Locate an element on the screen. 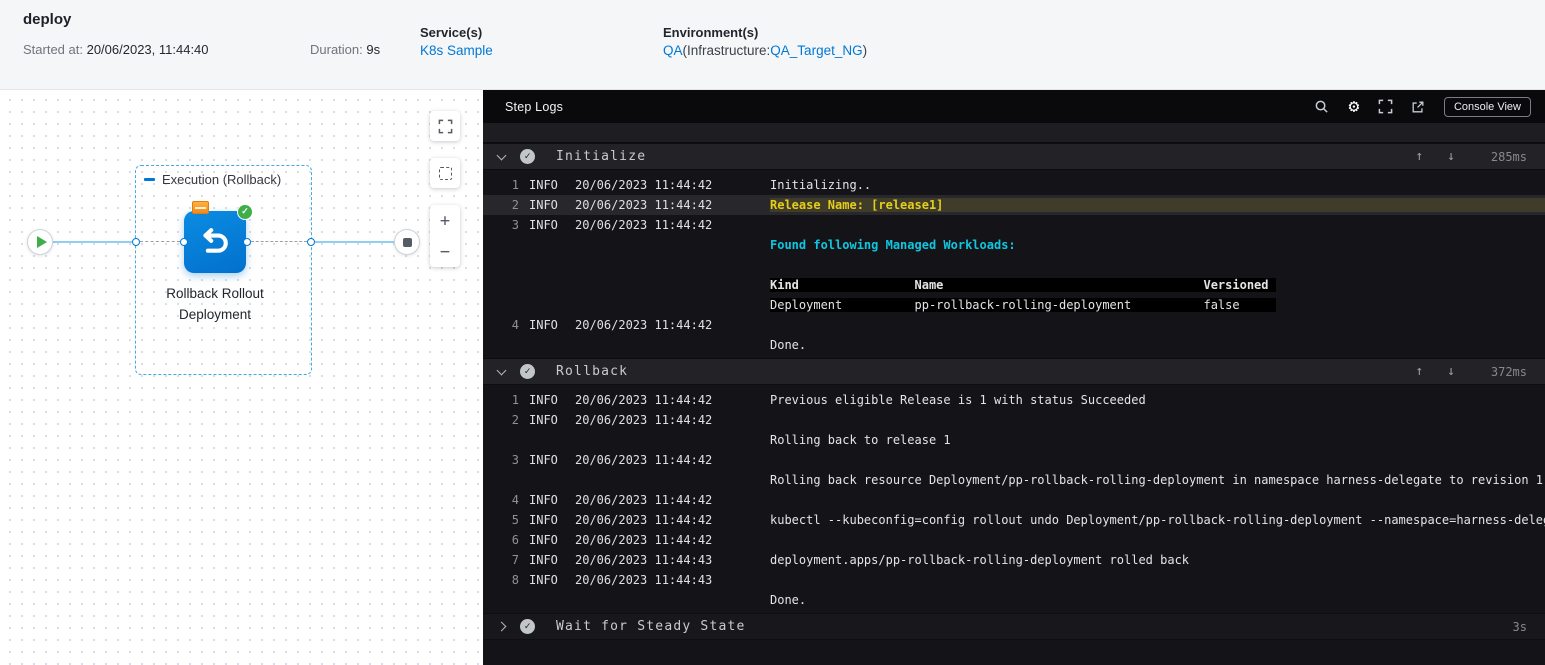  stage-collapse-toggle: Execution (Rollback) is located at coordinates (212, 179).